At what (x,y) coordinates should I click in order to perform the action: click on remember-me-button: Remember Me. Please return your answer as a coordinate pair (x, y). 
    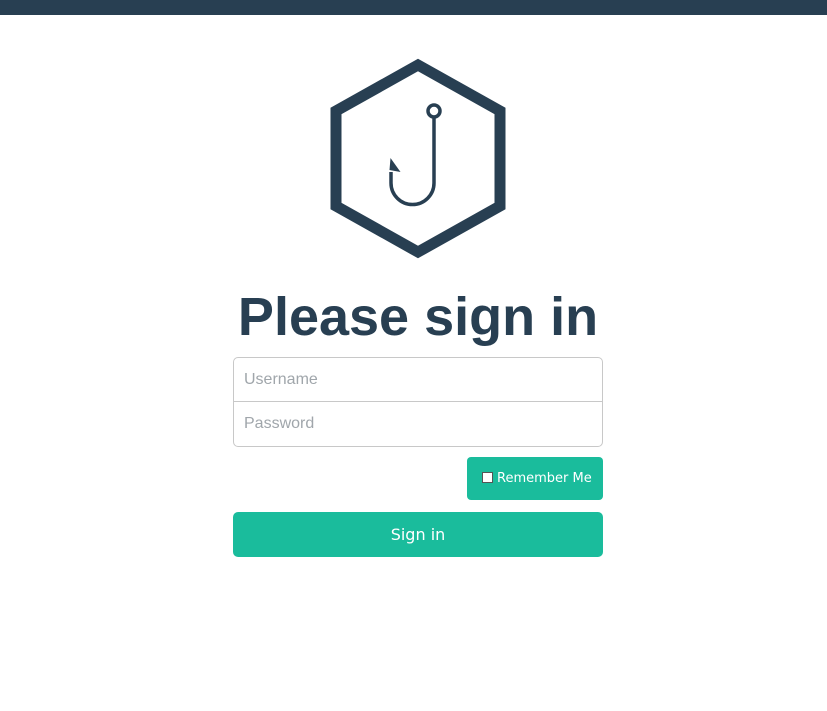
    Looking at the image, I should click on (535, 478).